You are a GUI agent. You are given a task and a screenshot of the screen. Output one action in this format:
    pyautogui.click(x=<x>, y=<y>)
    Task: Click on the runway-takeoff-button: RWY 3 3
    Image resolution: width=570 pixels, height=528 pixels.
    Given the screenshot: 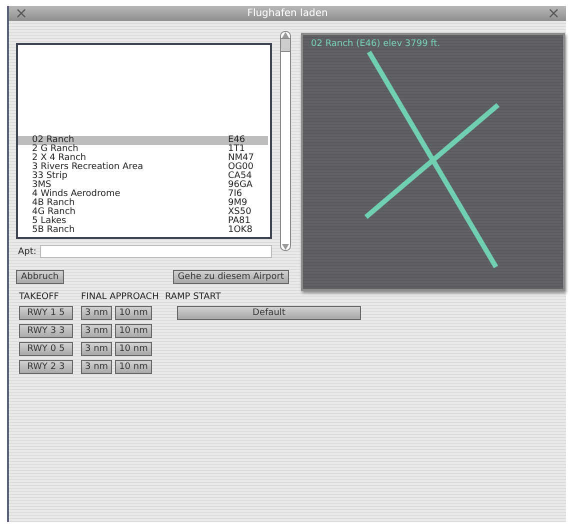 What is the action you would take?
    pyautogui.click(x=46, y=331)
    